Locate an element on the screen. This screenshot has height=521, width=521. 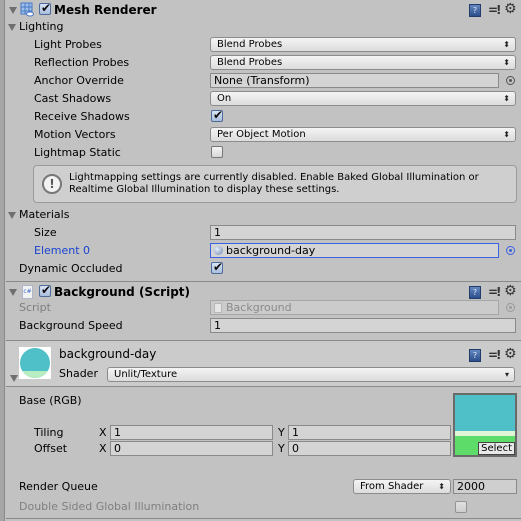
motion-vectors-dropdown: Per Object Motion ⬍ is located at coordinates (363, 134).